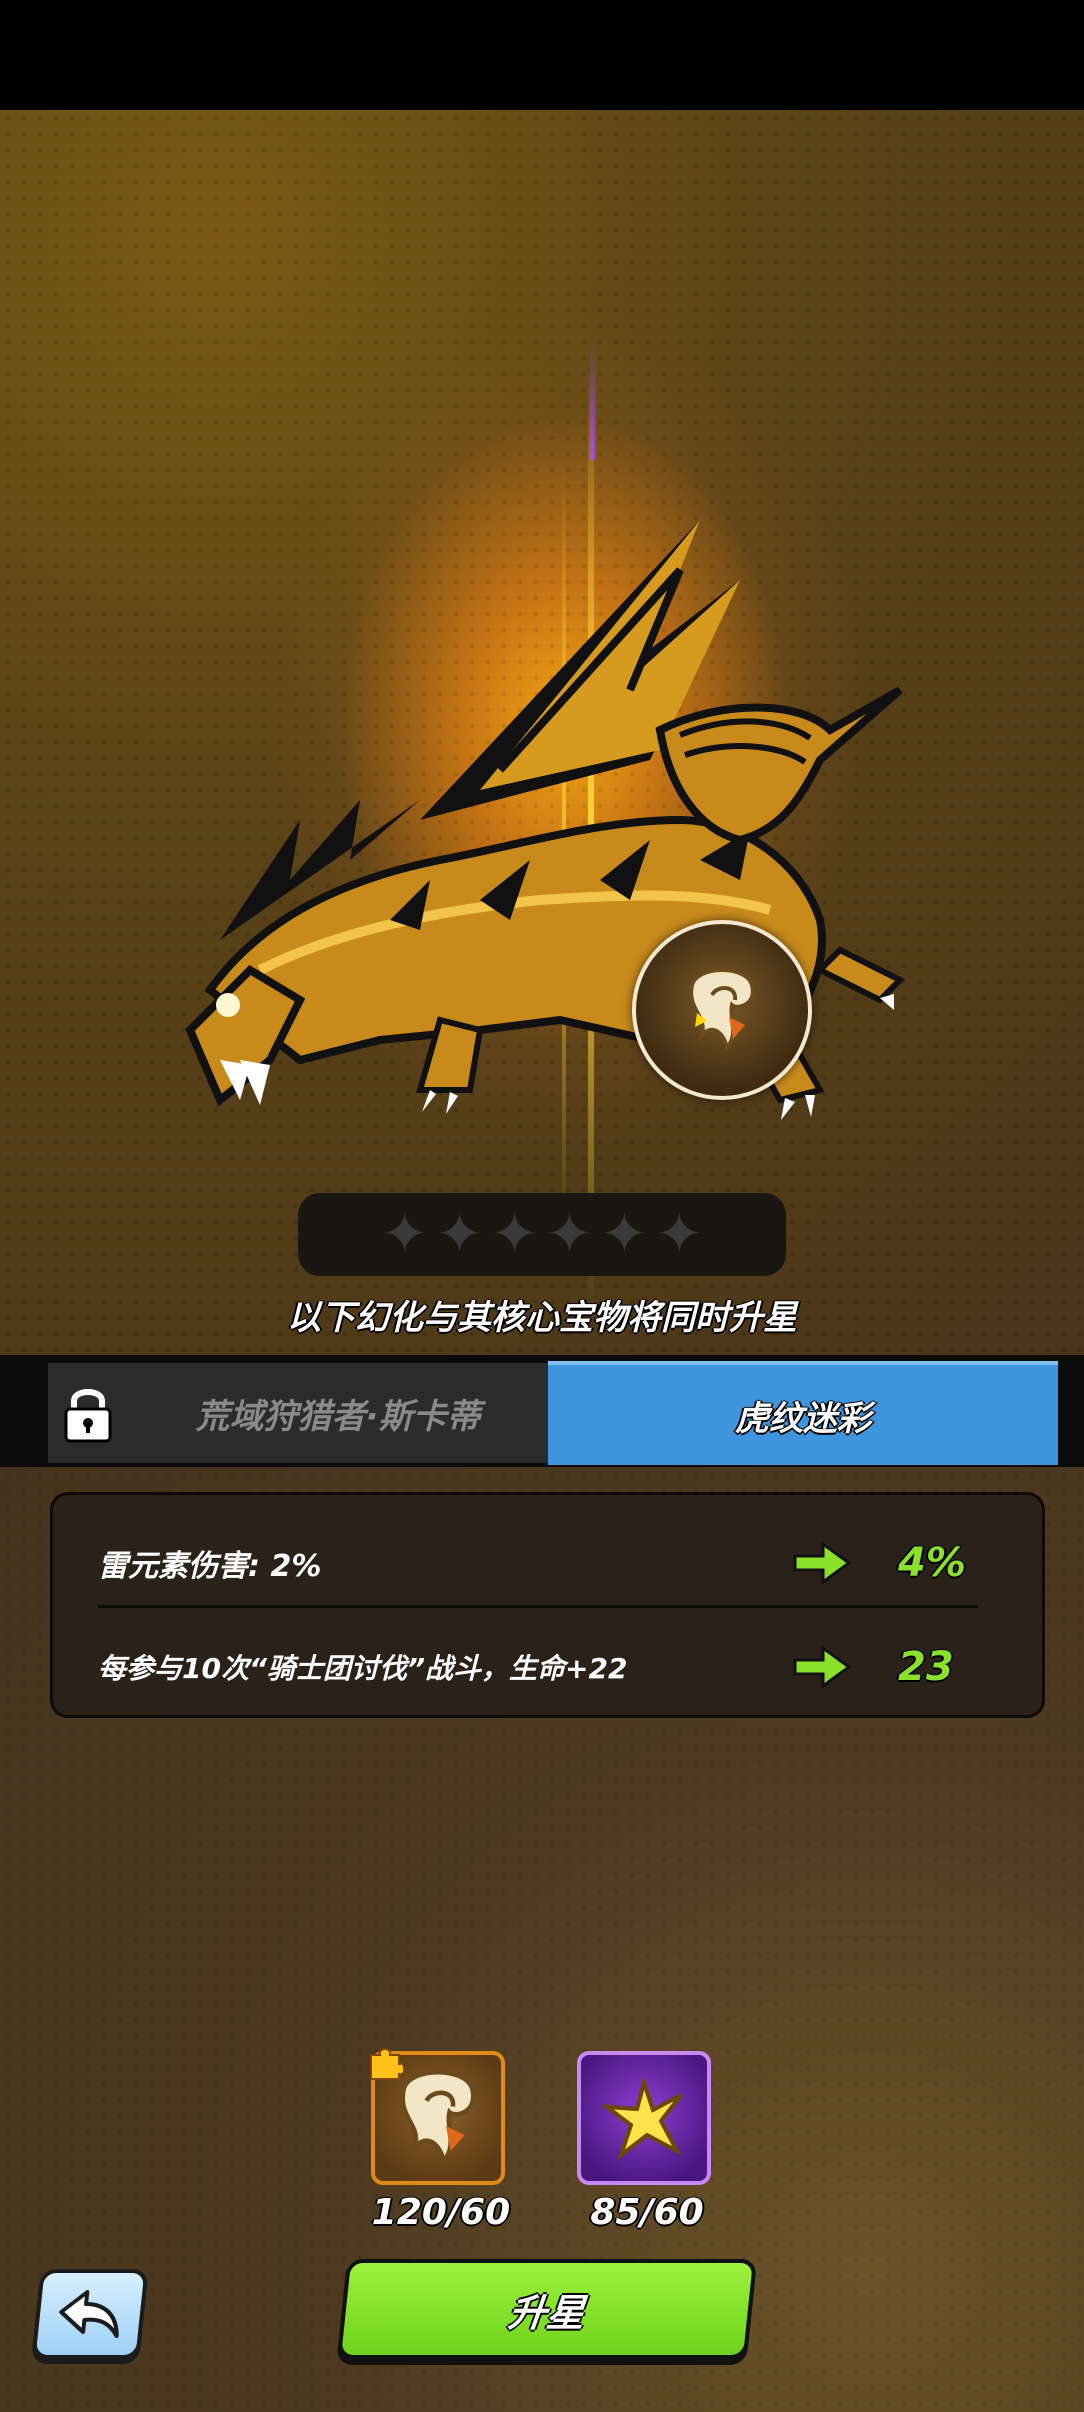 The width and height of the screenshot is (1084, 2412). I want to click on puzzle-piece-icon, so click(386, 2064).